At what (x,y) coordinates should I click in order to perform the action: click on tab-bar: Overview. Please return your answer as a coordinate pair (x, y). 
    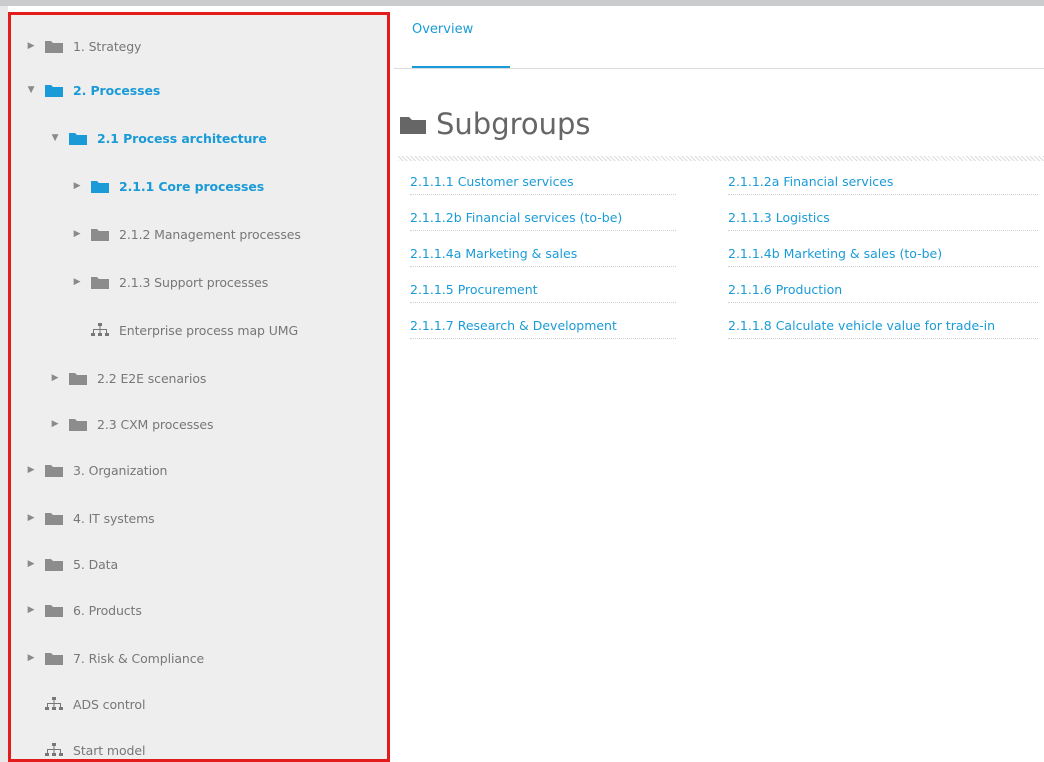
    Looking at the image, I should click on (719, 38).